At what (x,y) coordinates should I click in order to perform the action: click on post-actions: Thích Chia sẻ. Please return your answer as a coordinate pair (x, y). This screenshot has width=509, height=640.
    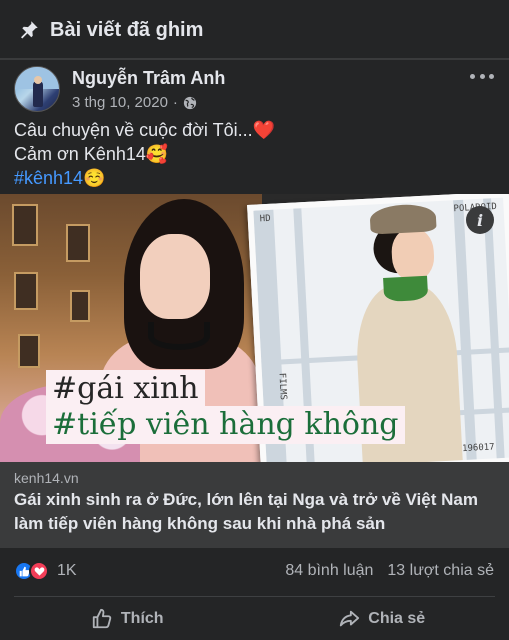
    Looking at the image, I should click on (254, 618).